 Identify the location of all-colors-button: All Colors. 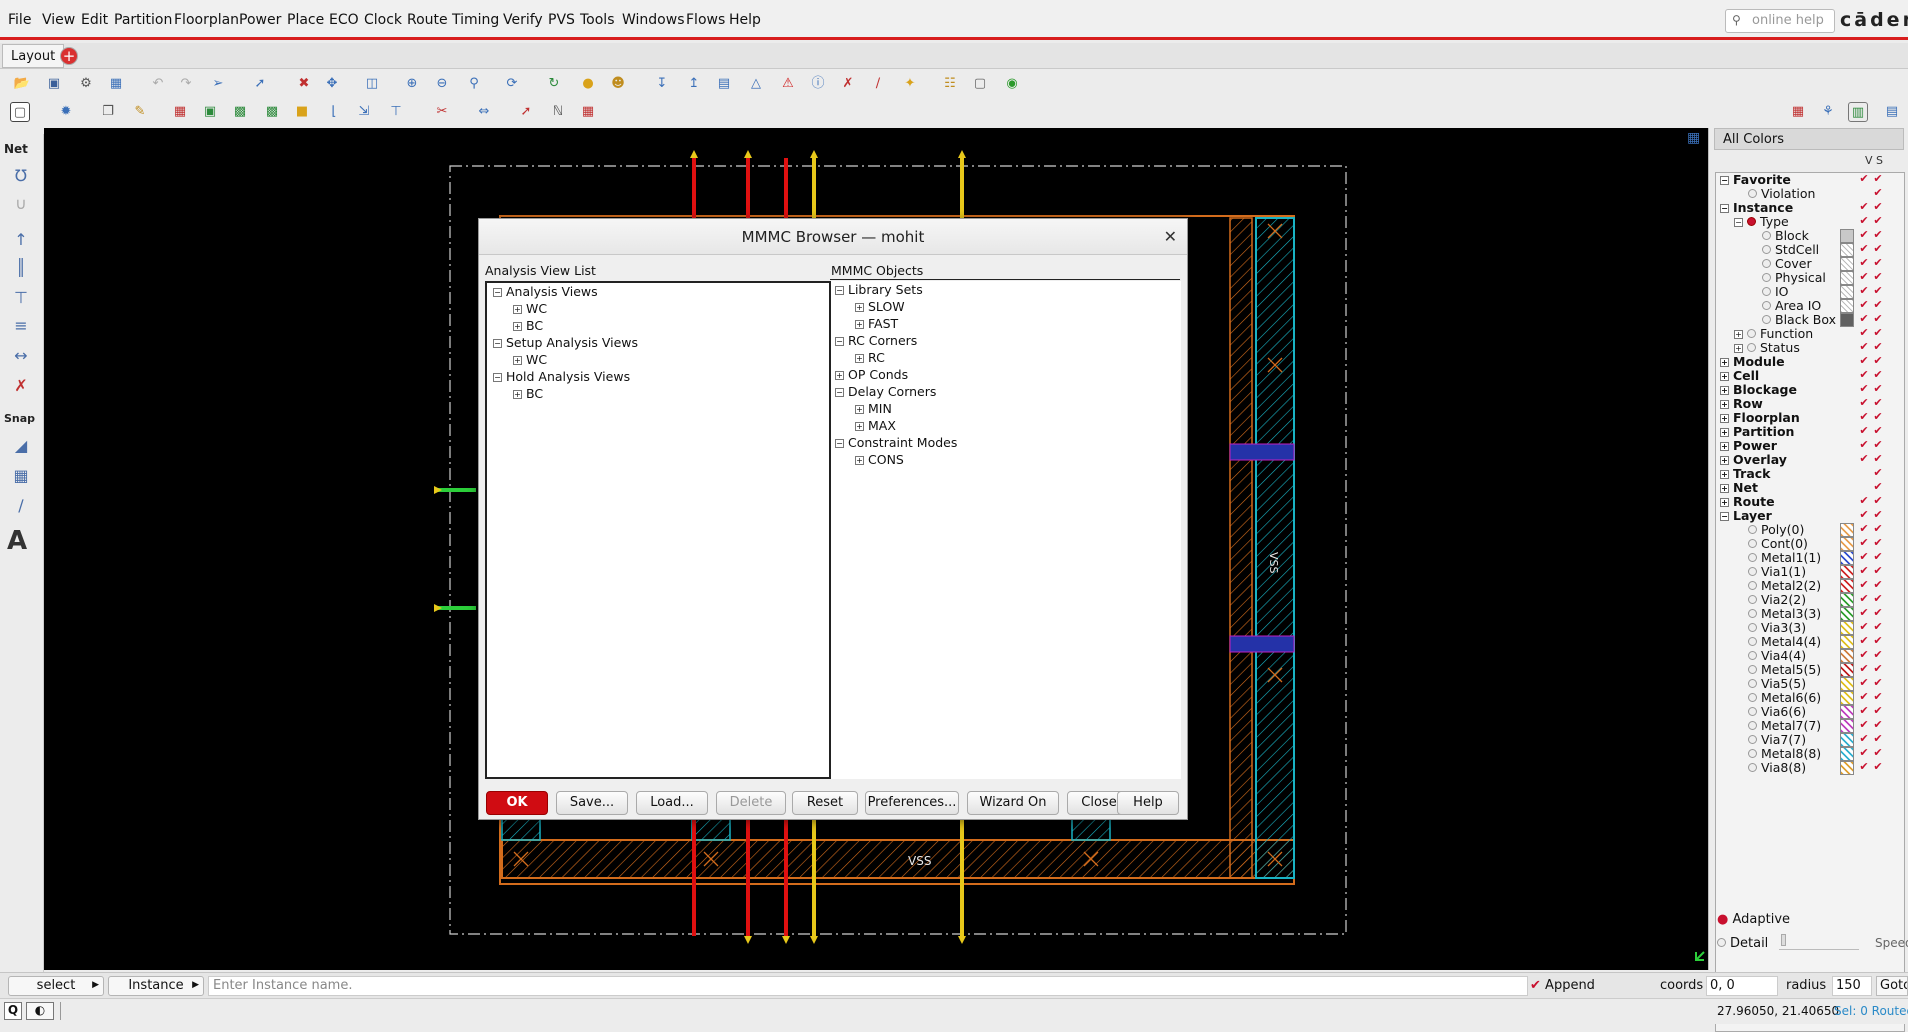
(1809, 139).